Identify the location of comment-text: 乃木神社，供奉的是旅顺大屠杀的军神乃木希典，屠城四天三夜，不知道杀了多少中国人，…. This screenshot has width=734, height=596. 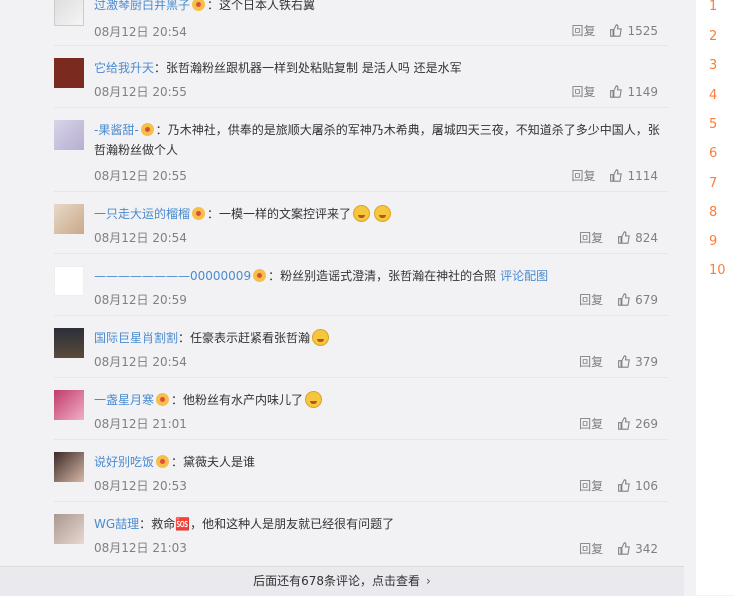
(377, 140).